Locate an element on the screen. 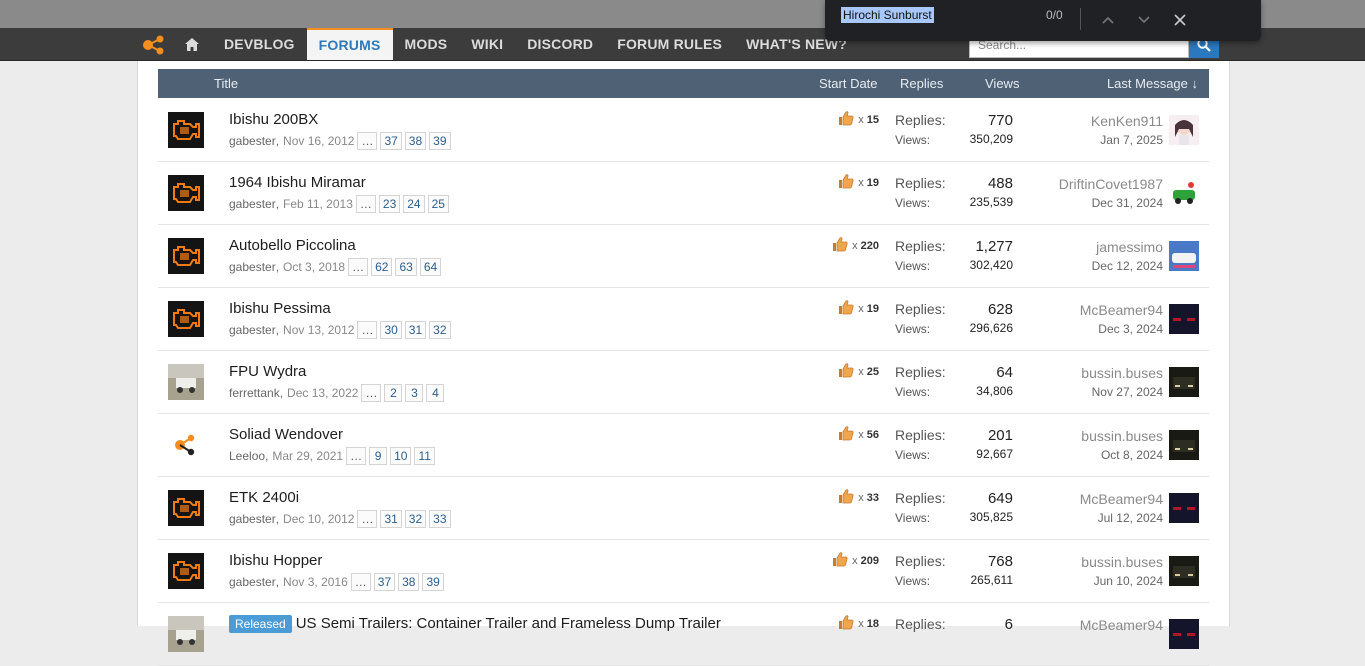 This screenshot has width=1365, height=666. last-post-date: Dec 12, 2024 is located at coordinates (1127, 266).